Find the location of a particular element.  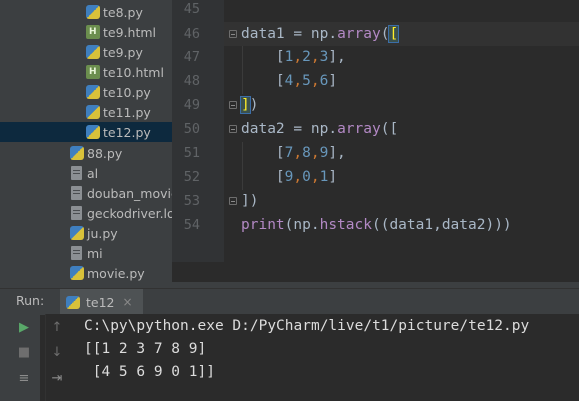

run-tab-te12: te12 × is located at coordinates (101, 302).